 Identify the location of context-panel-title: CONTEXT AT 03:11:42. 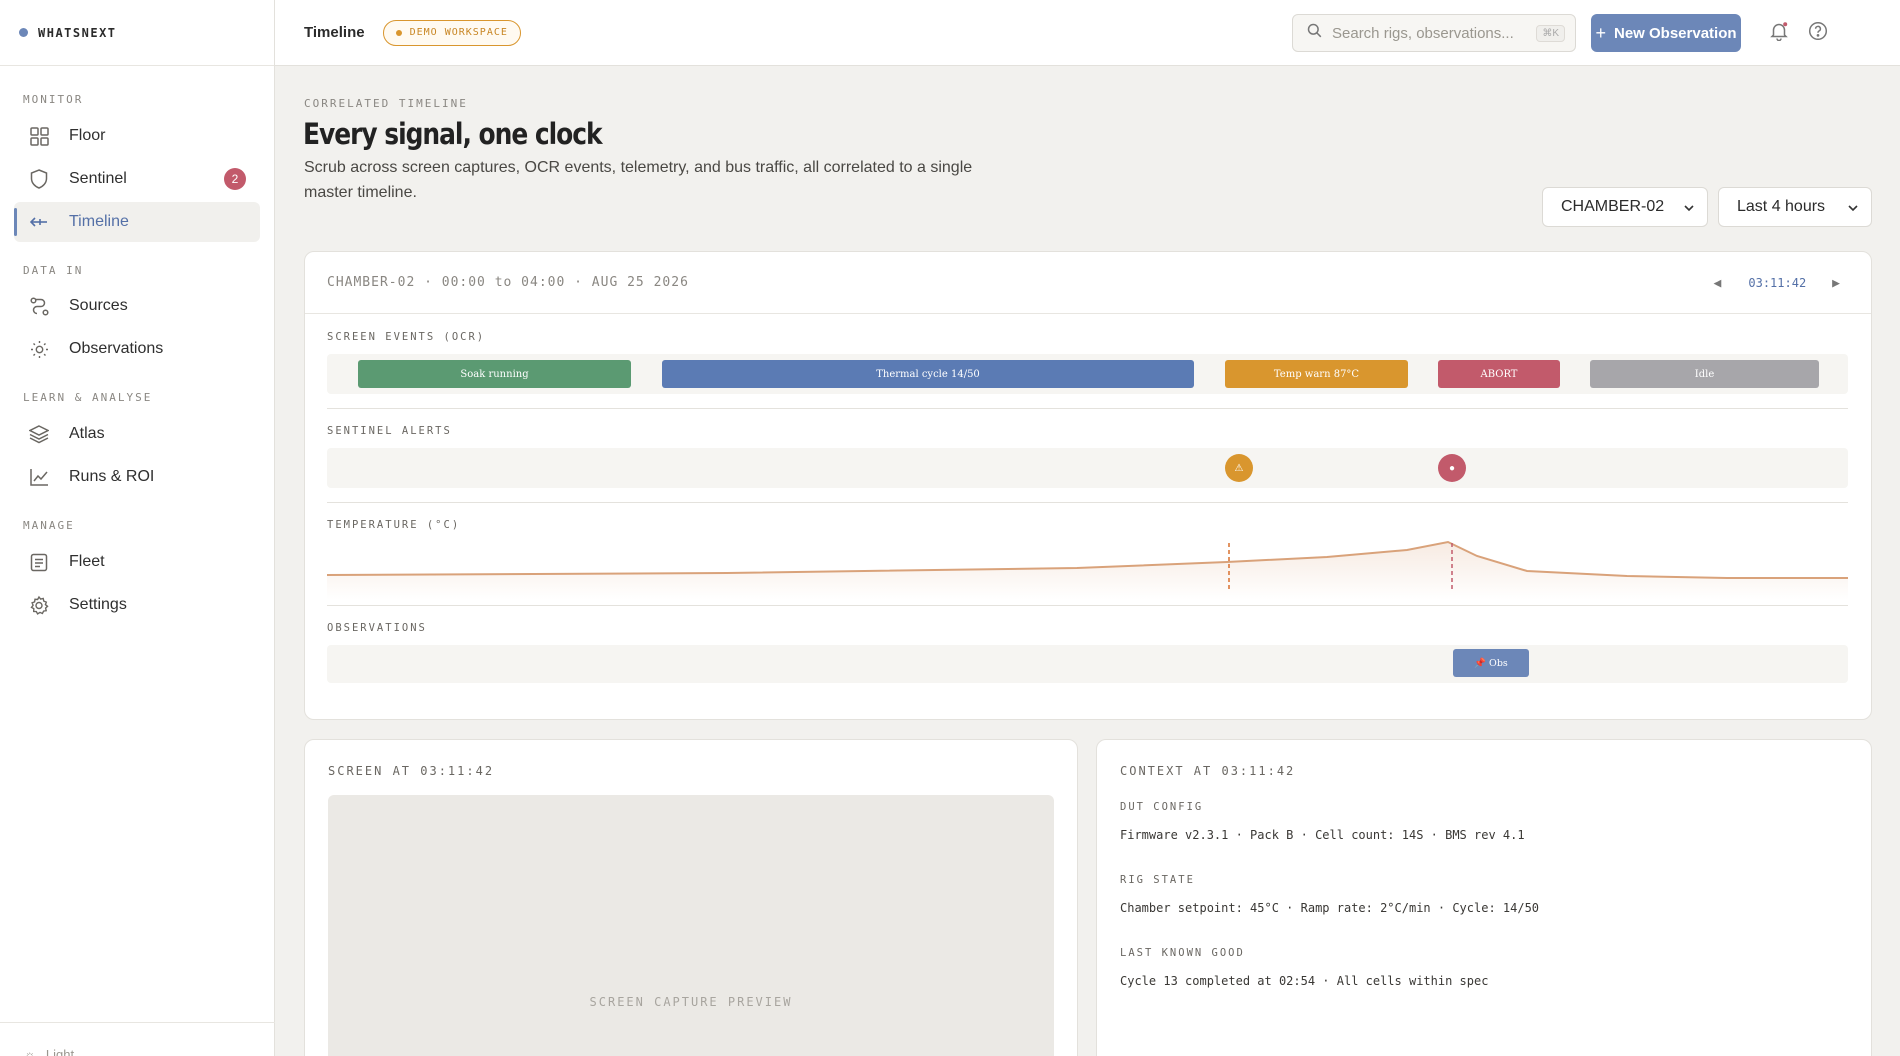
(1208, 771).